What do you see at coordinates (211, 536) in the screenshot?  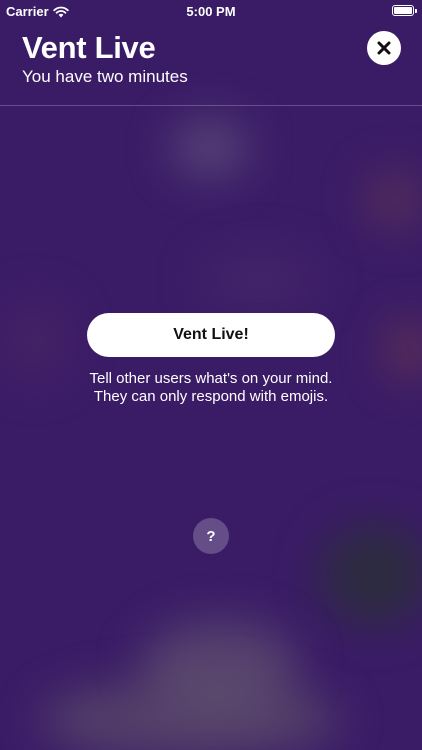 I see `help-button: ?` at bounding box center [211, 536].